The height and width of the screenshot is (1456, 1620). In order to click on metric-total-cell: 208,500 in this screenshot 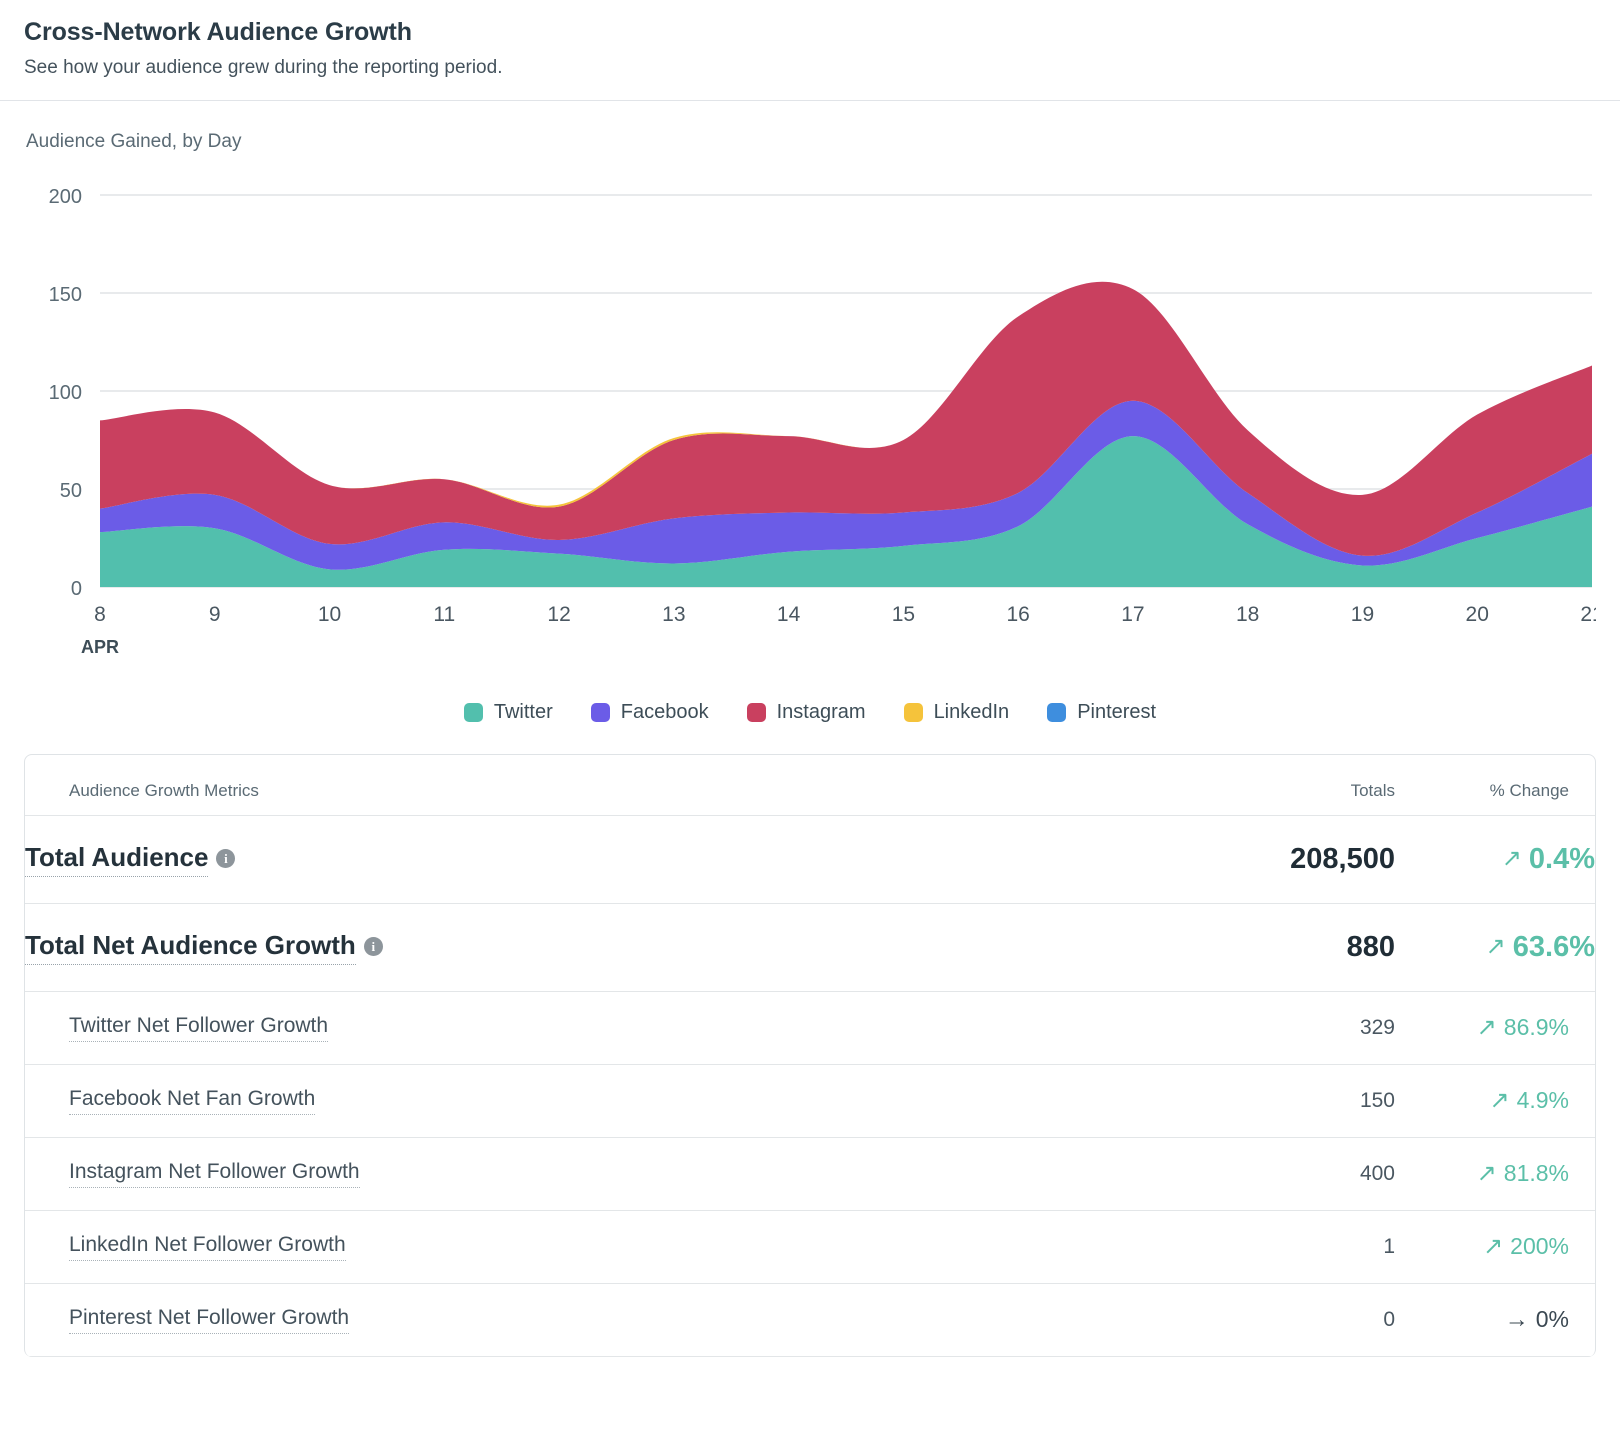, I will do `click(1342, 858)`.